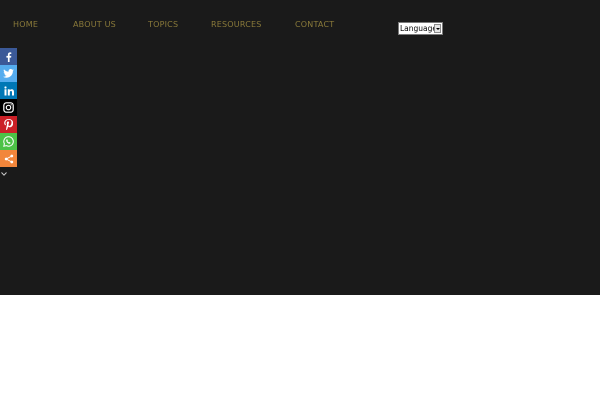  What do you see at coordinates (25, 24) in the screenshot?
I see `nav-home: HOME` at bounding box center [25, 24].